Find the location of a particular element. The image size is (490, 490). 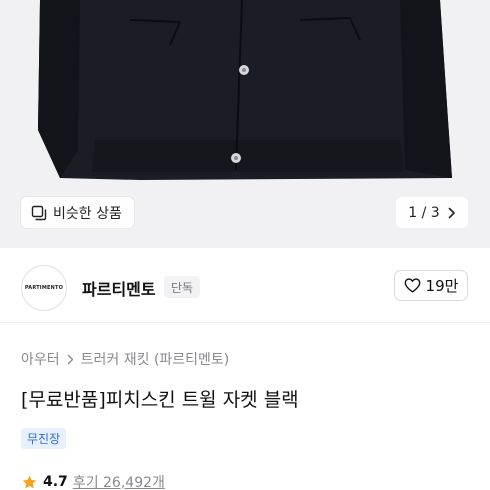

brand-name: 파르티멘토 is located at coordinates (119, 288).